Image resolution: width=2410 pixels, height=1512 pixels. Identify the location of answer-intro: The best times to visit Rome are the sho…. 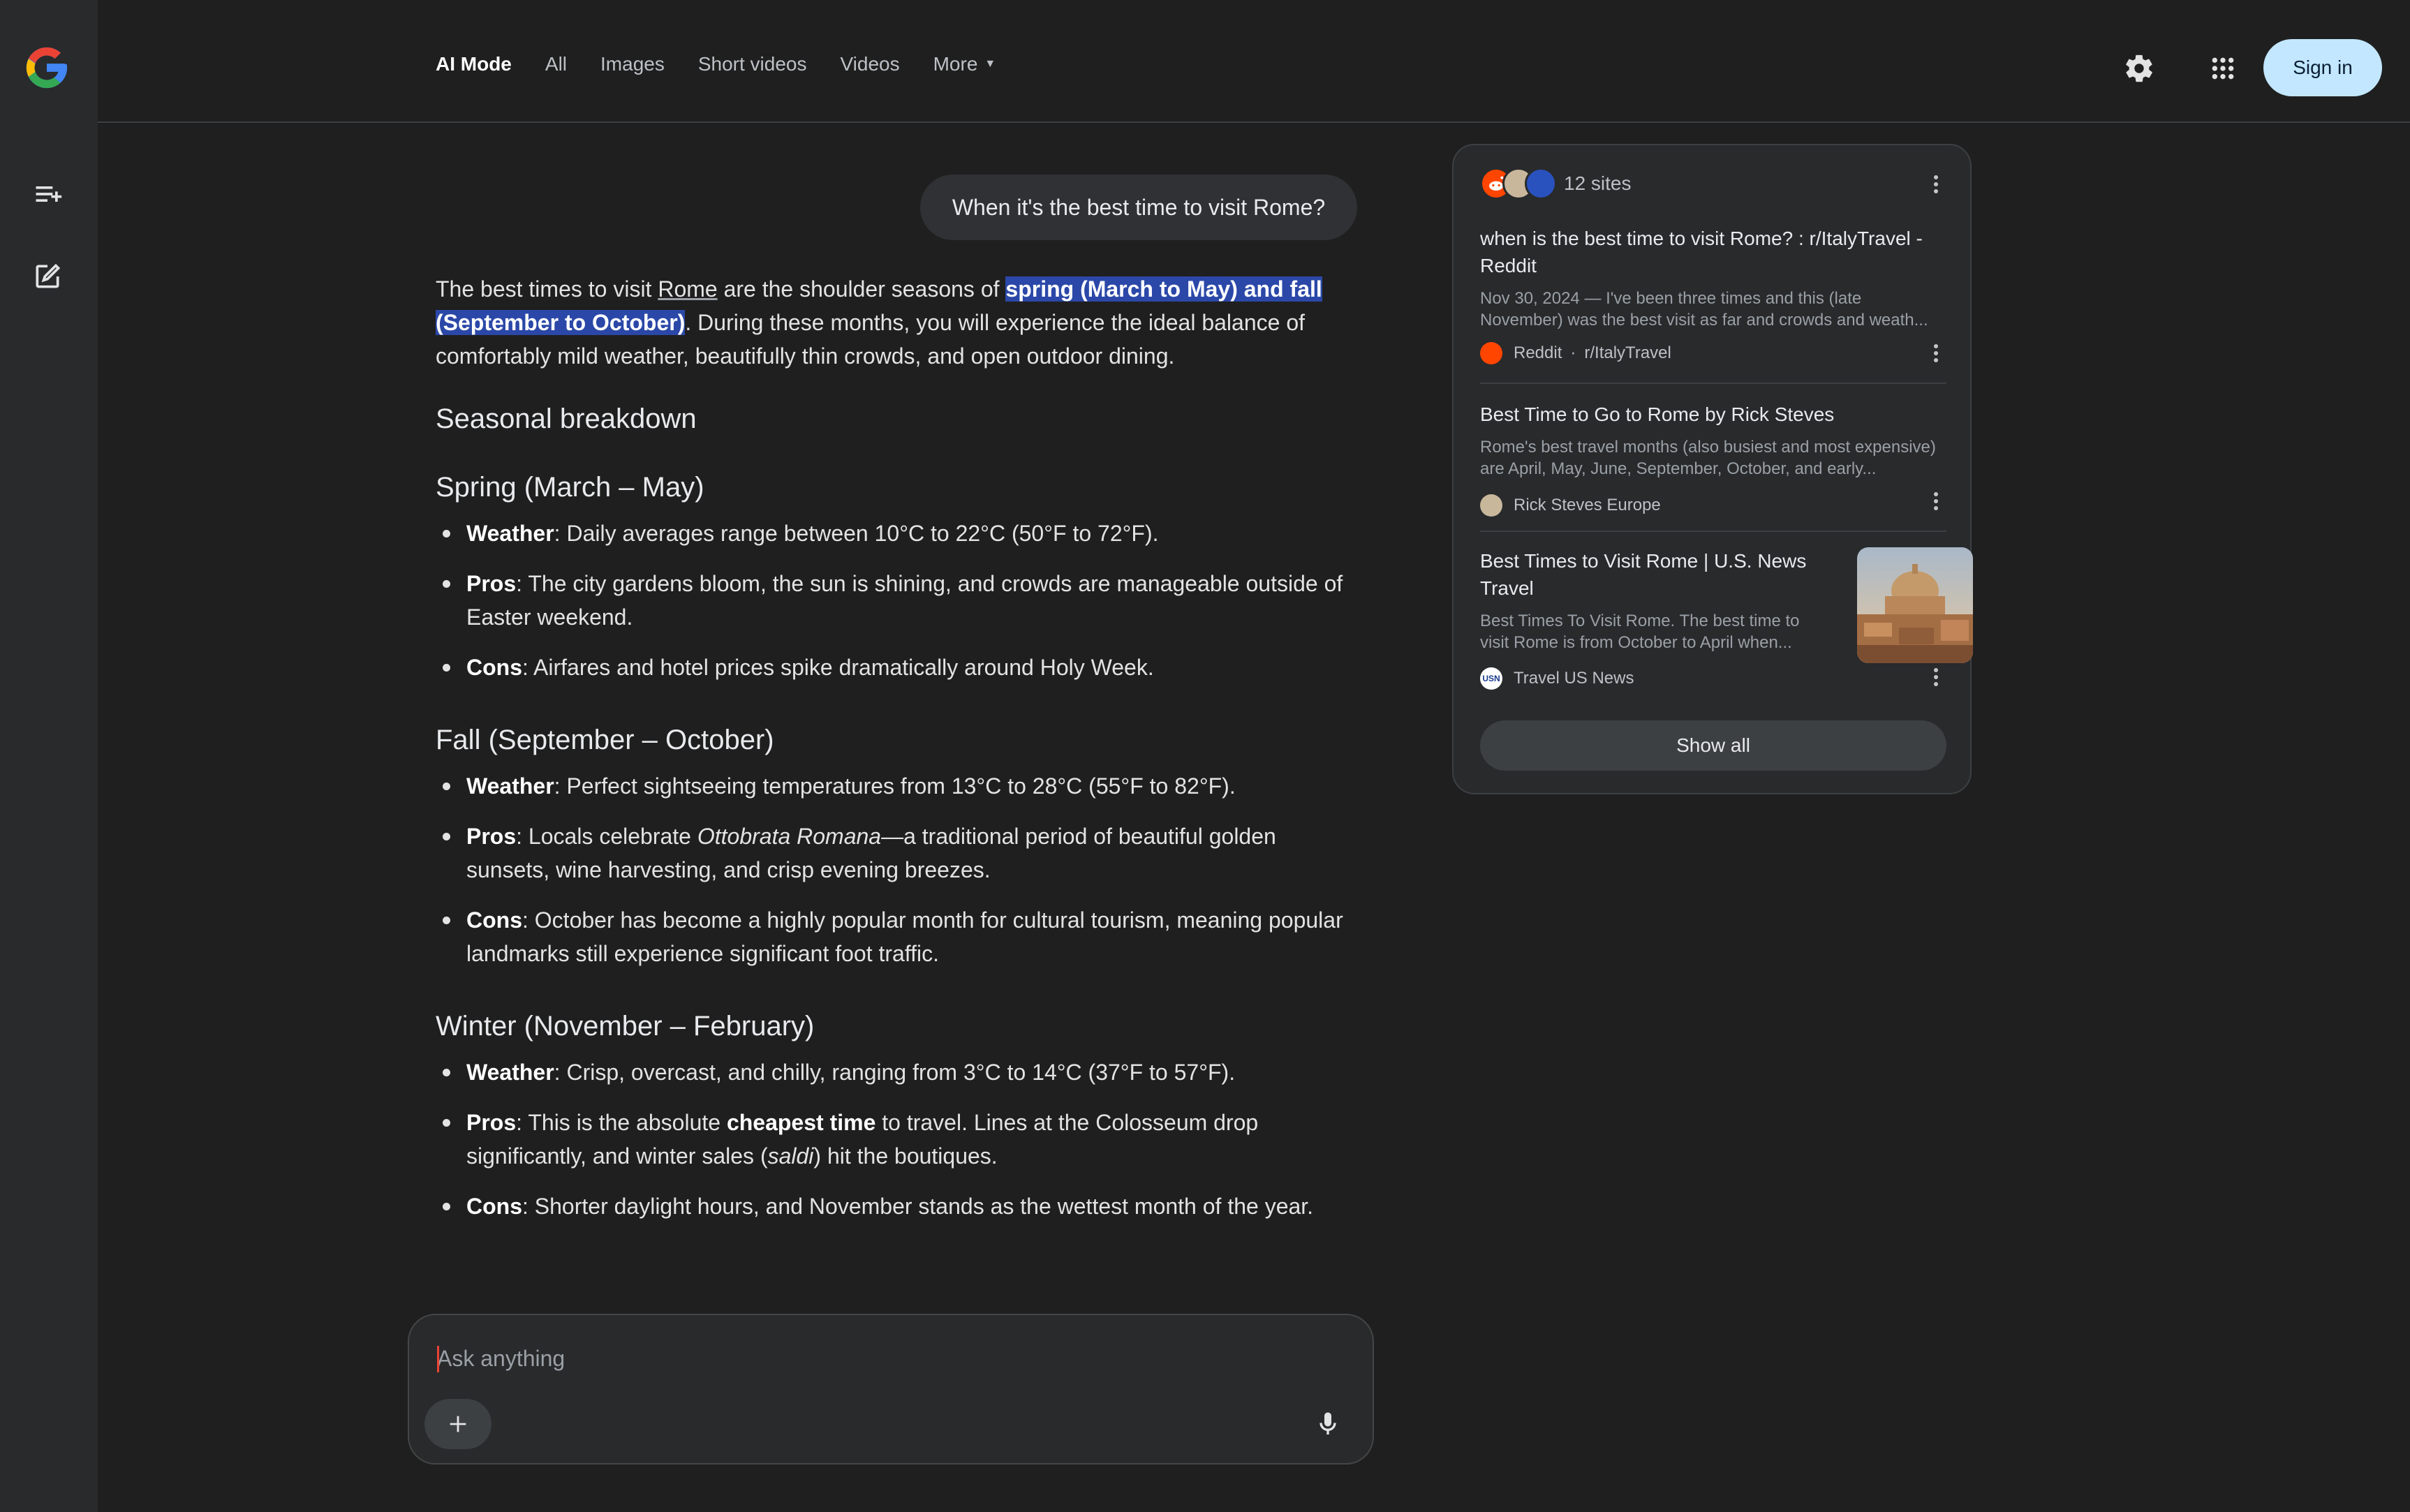
(879, 322).